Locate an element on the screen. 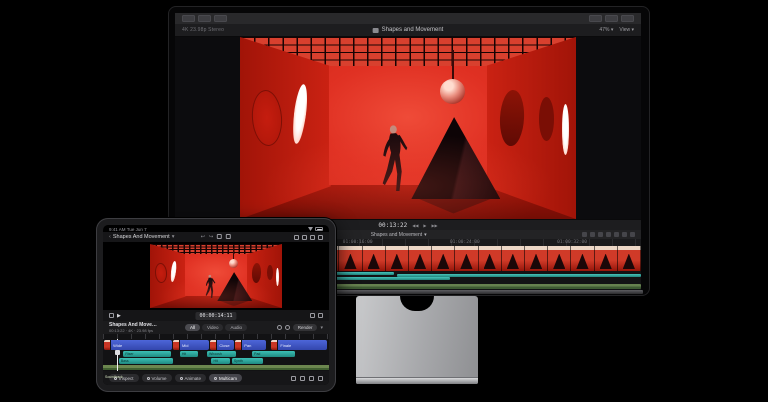 The image size is (768, 402). timeline-tab: Shapes and Movement ▾ is located at coordinates (399, 235).